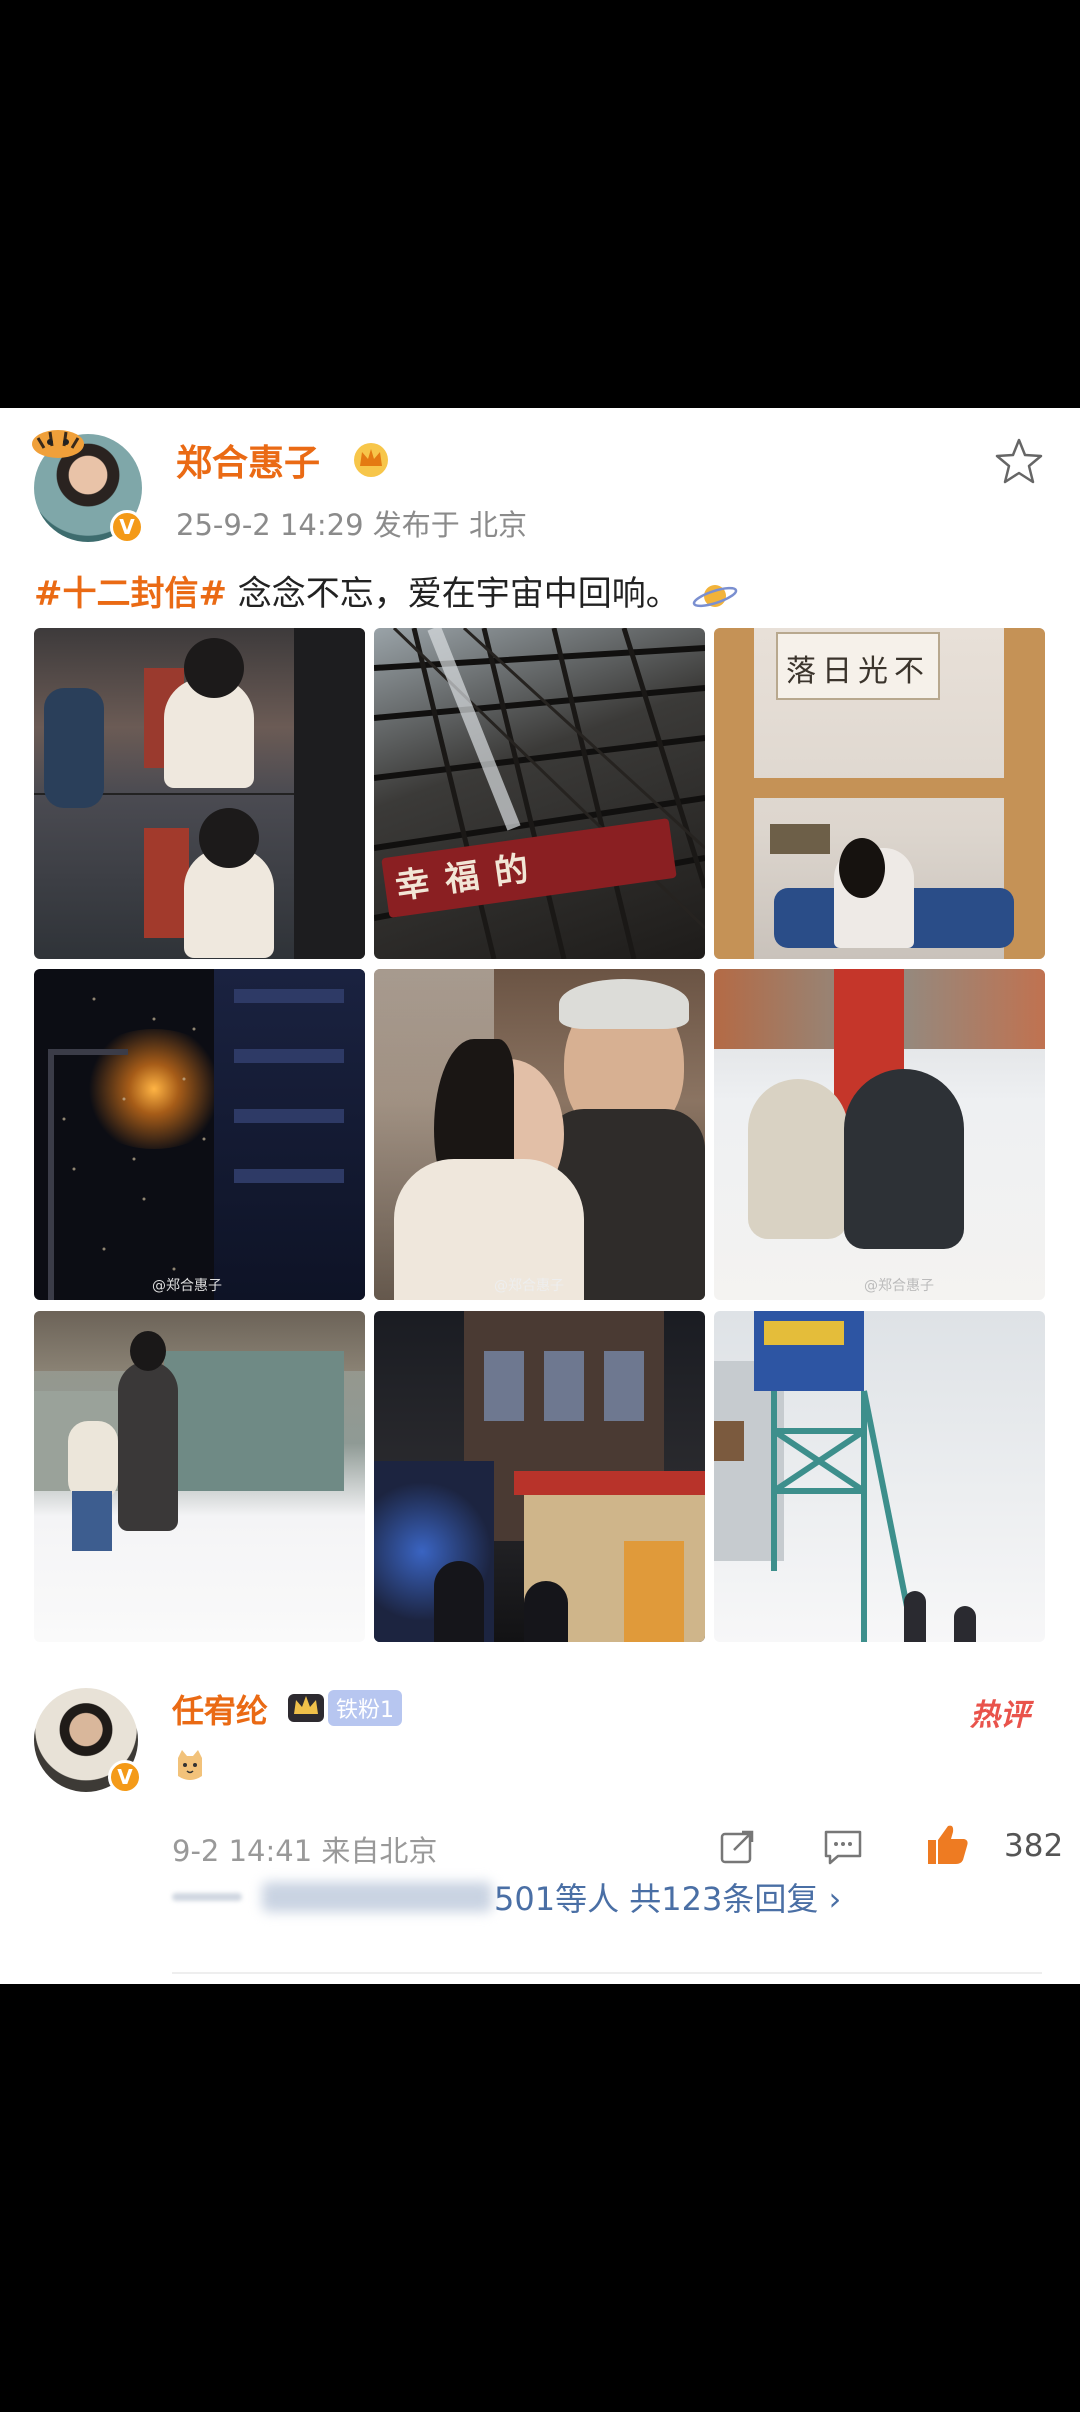 The image size is (1080, 2412). I want to click on blurred-usernames, so click(377, 1897).